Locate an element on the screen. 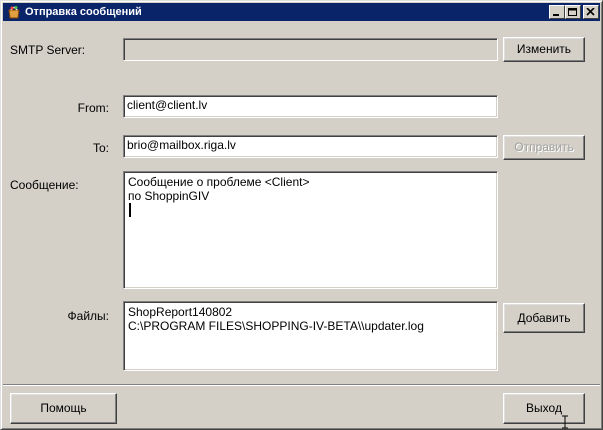 This screenshot has width=603, height=430. files-label: Файлы: is located at coordinates (88, 316).